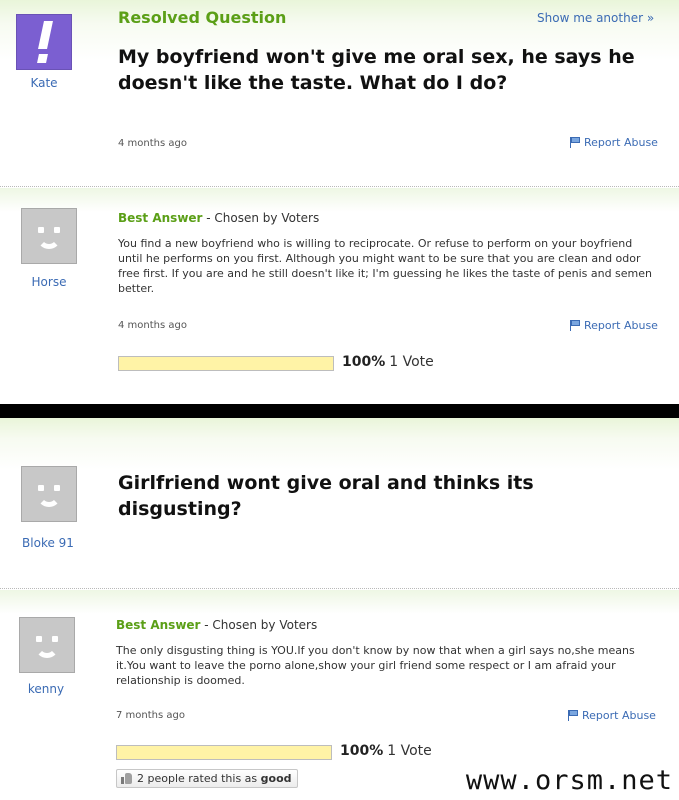  I want to click on exclamation-dot, so click(42, 58).